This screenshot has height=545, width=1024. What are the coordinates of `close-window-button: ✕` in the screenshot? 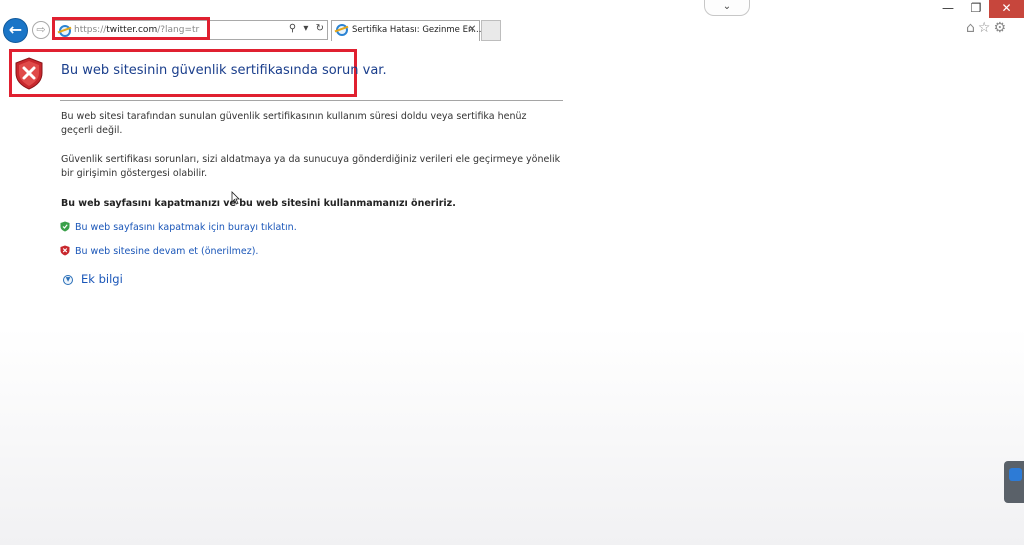 It's located at (1006, 9).